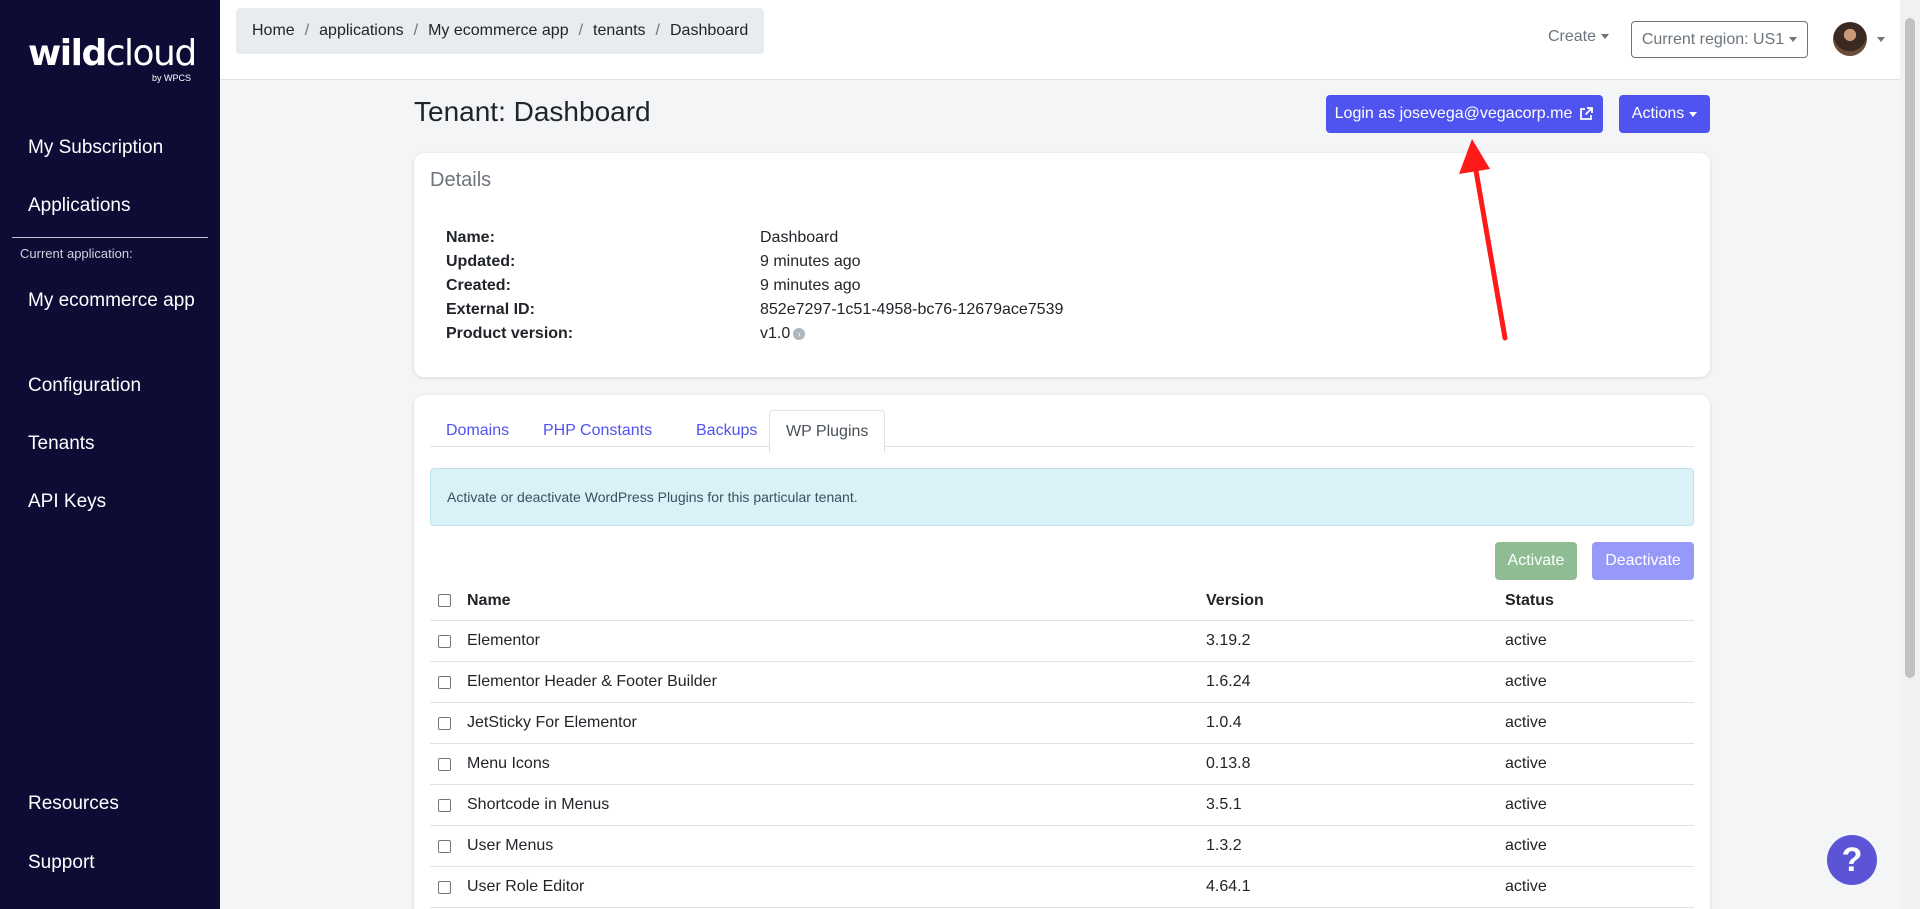  Describe the element at coordinates (273, 31) in the screenshot. I see `breadcrumb-home: Home` at that location.